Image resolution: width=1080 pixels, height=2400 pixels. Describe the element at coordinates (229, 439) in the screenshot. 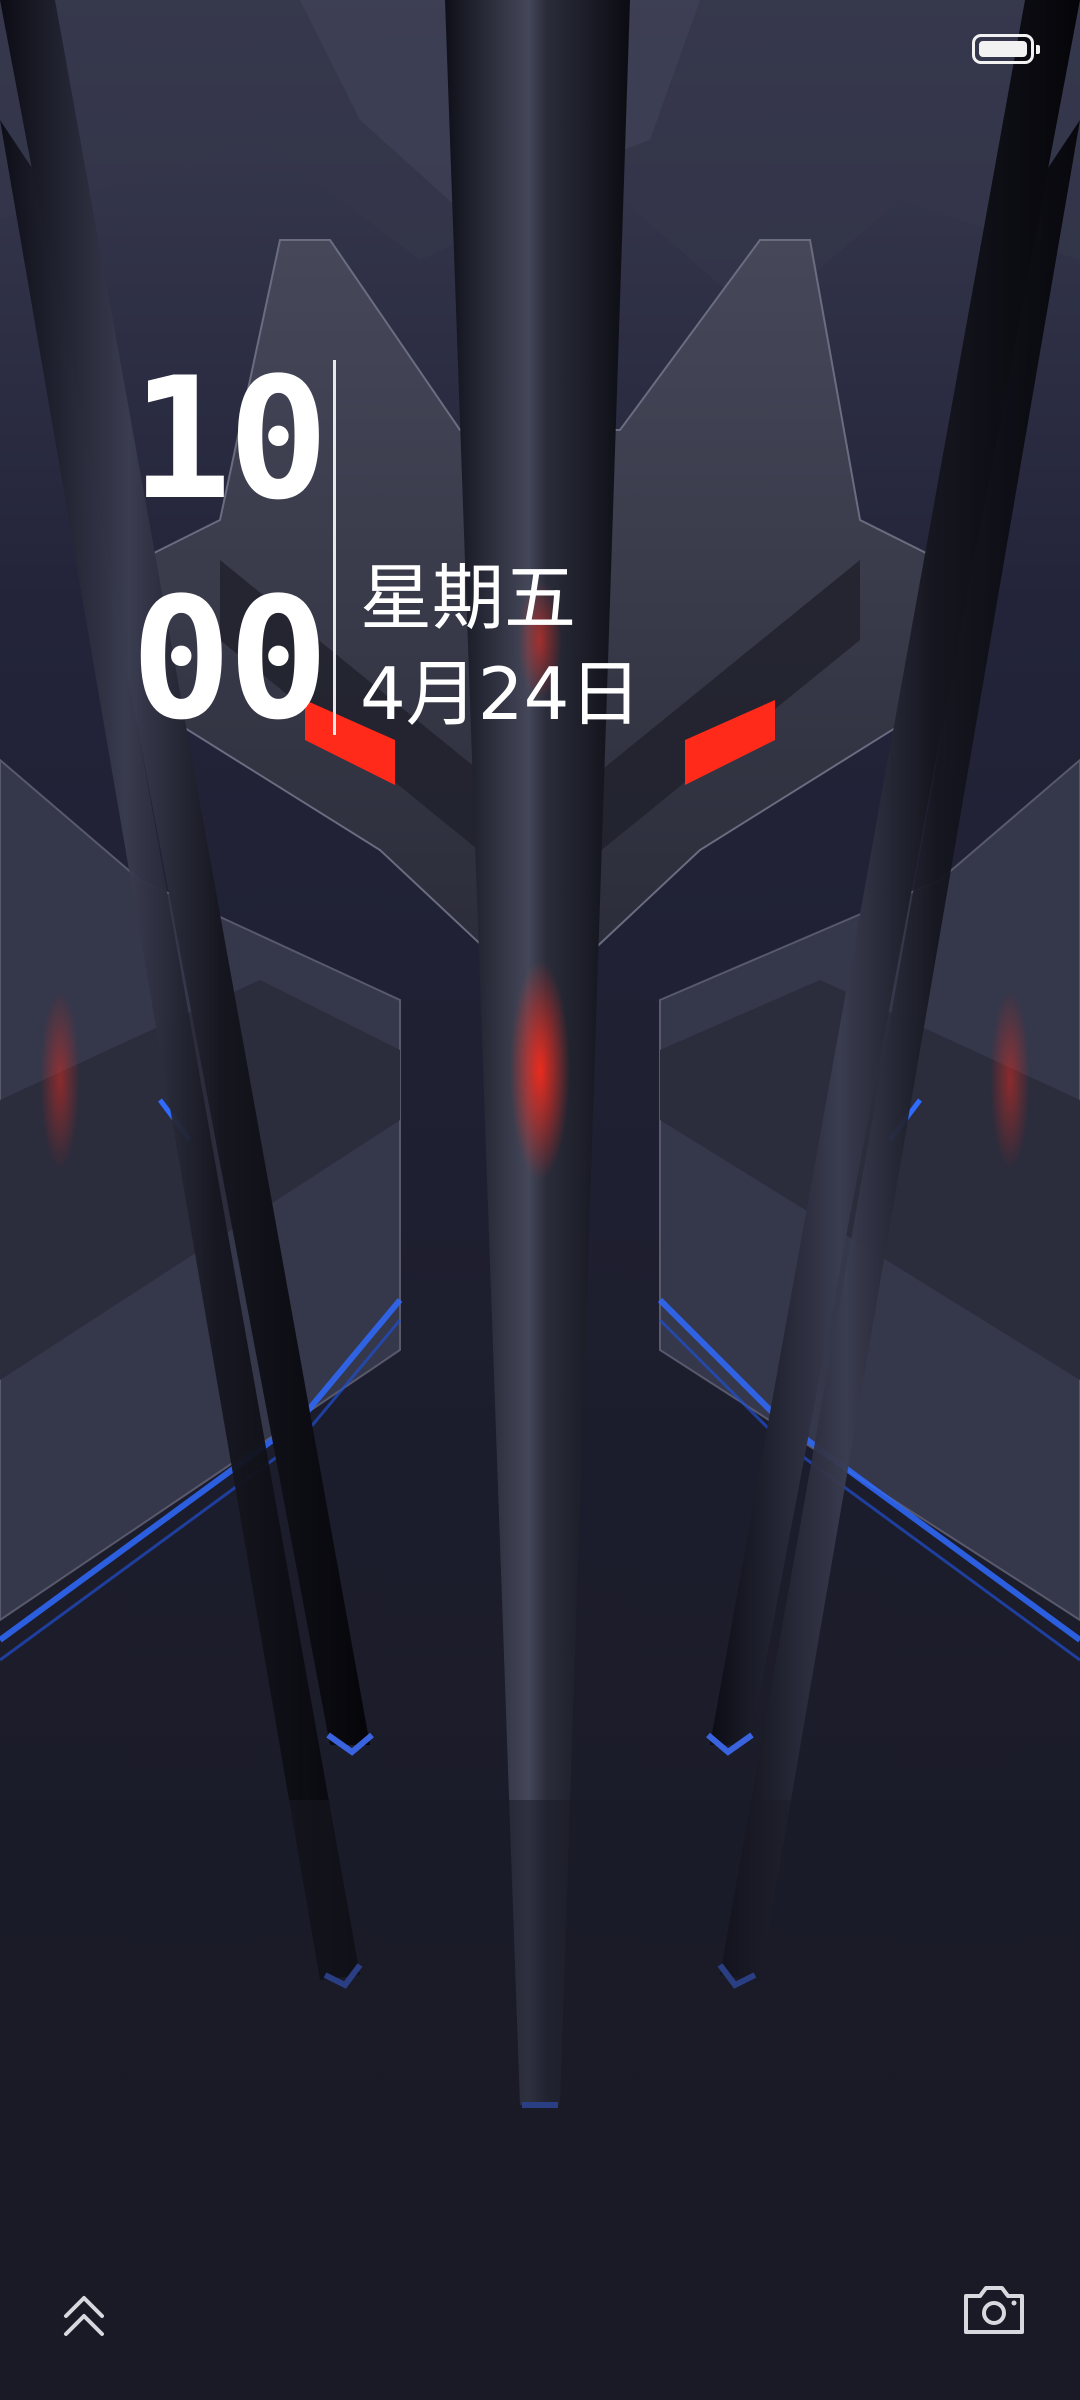

I see `clock-hour: 10` at that location.